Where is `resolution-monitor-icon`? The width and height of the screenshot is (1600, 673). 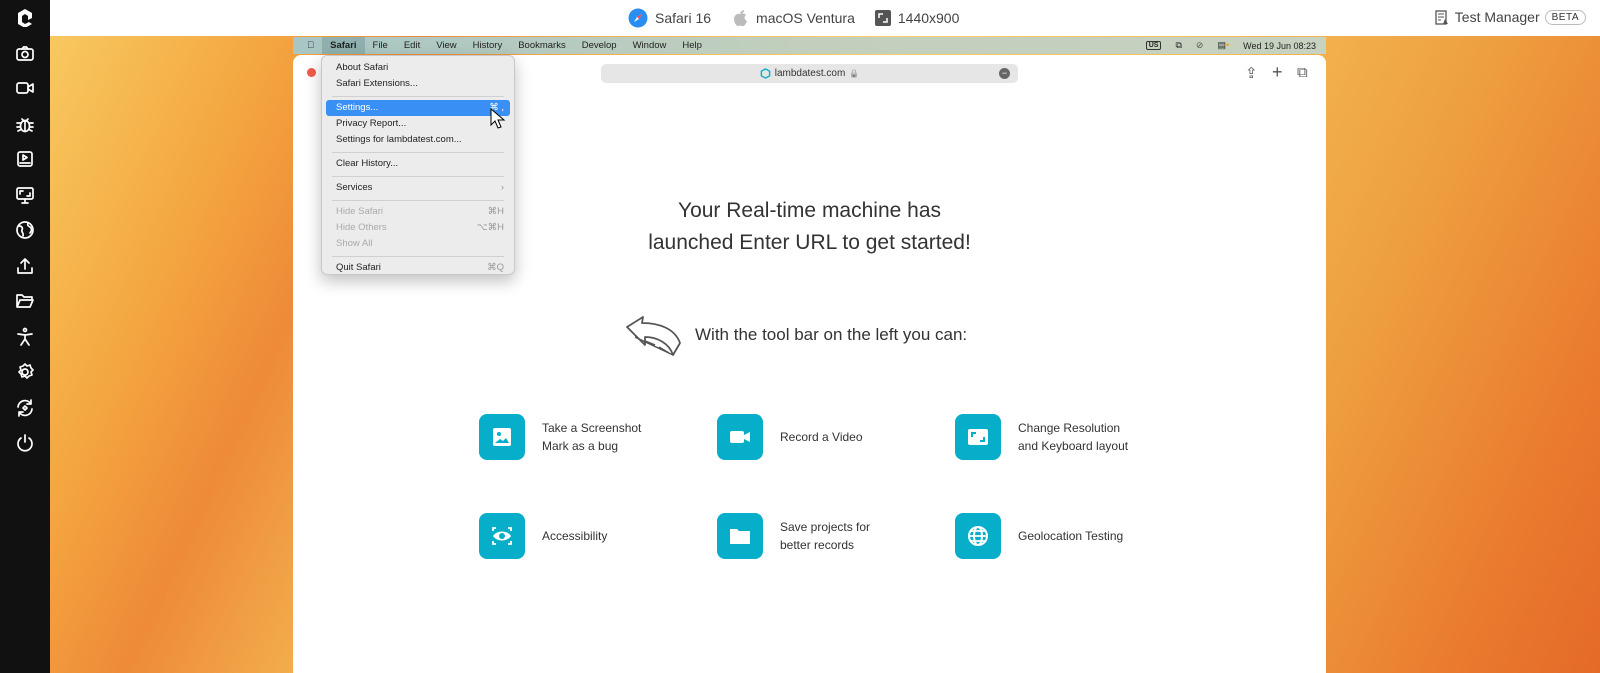
resolution-monitor-icon is located at coordinates (25, 195).